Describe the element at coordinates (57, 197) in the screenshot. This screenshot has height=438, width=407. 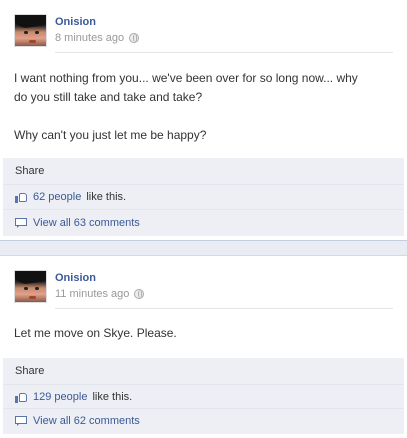
I see `likes-count-link: 62 people` at that location.